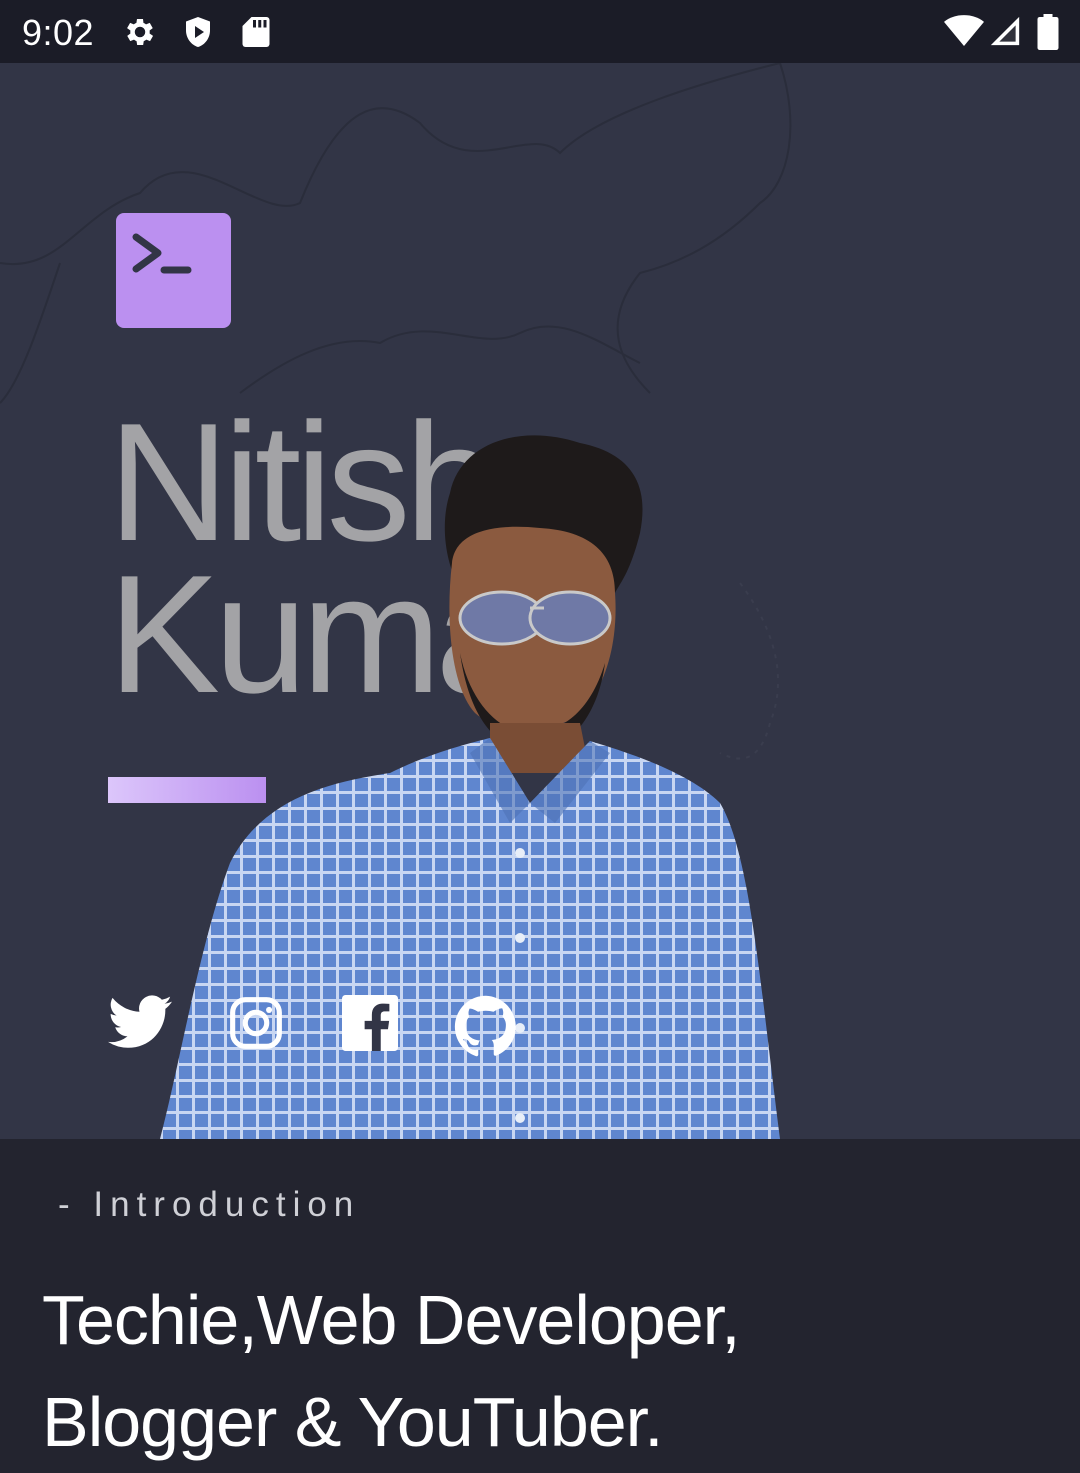 The image size is (1080, 1473). What do you see at coordinates (162, 253) in the screenshot?
I see `terminal-icon` at bounding box center [162, 253].